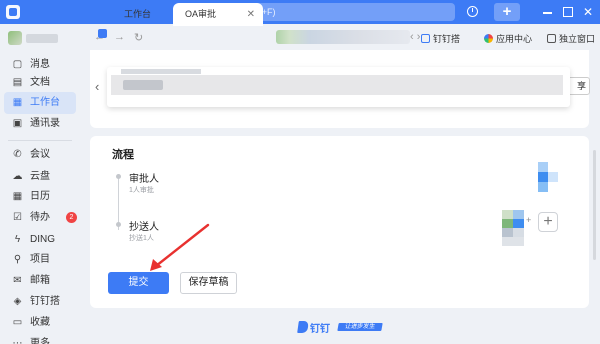 The height and width of the screenshot is (344, 600). I want to click on approver-sub: 1人审批, so click(141, 190).